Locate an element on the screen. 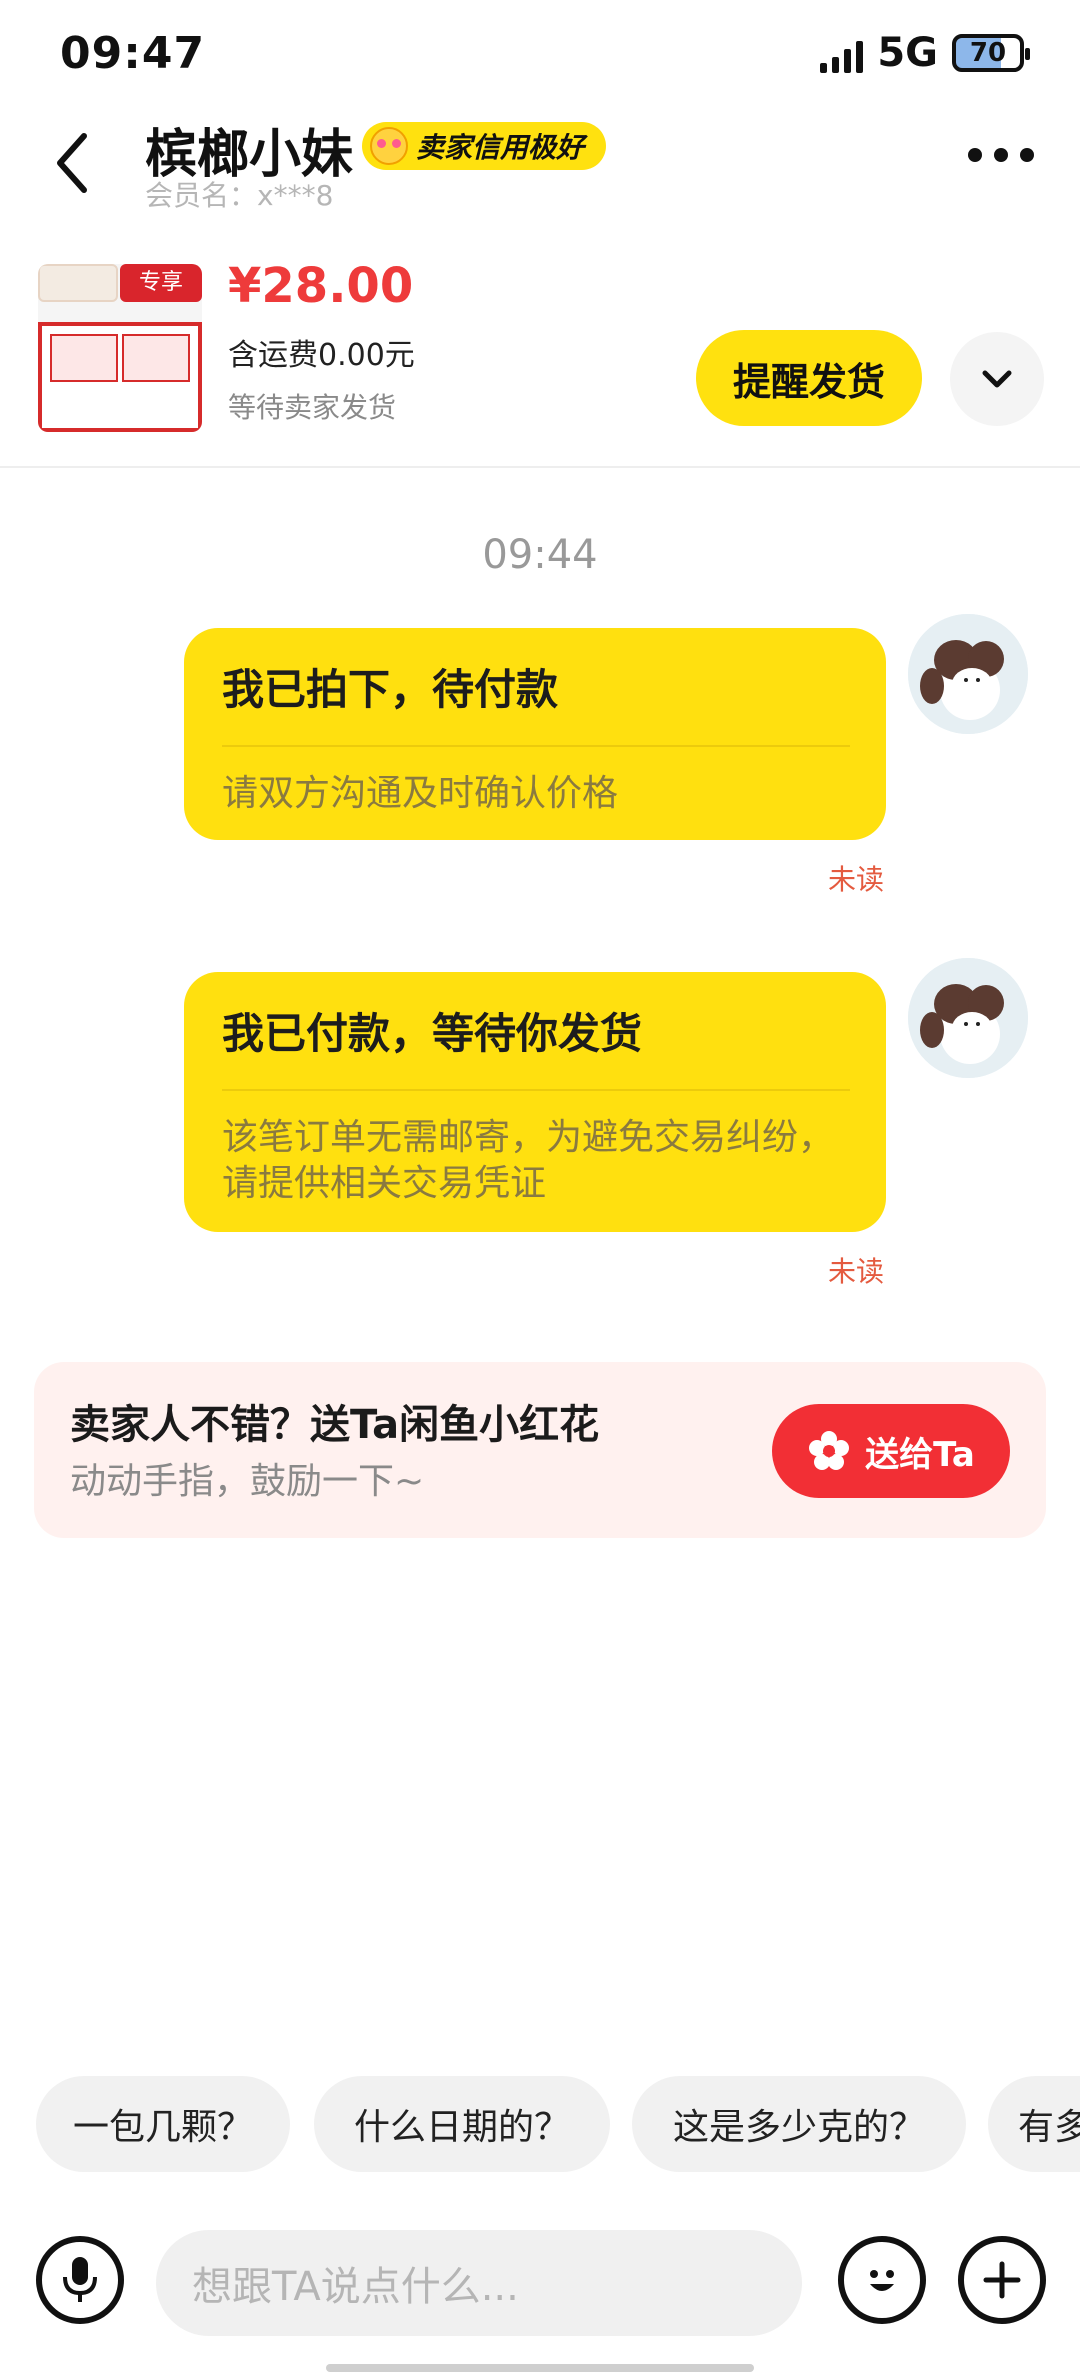 The image size is (1080, 2376). suggestion-chip: 有多 is located at coordinates (1034, 2124).